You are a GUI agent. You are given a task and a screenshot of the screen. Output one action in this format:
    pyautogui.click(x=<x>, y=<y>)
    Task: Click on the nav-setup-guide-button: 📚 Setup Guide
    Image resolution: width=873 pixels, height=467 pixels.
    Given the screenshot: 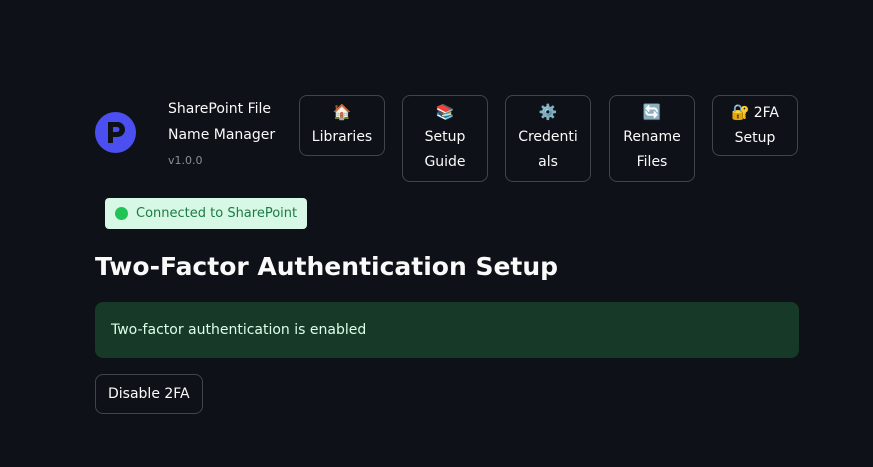 What is the action you would take?
    pyautogui.click(x=445, y=138)
    